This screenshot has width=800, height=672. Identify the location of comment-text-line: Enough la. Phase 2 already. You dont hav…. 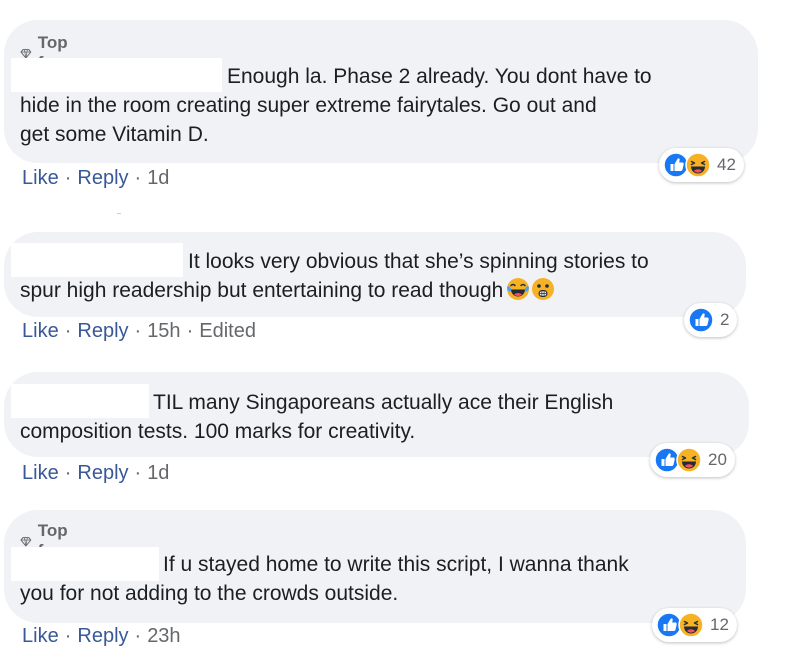
(439, 76).